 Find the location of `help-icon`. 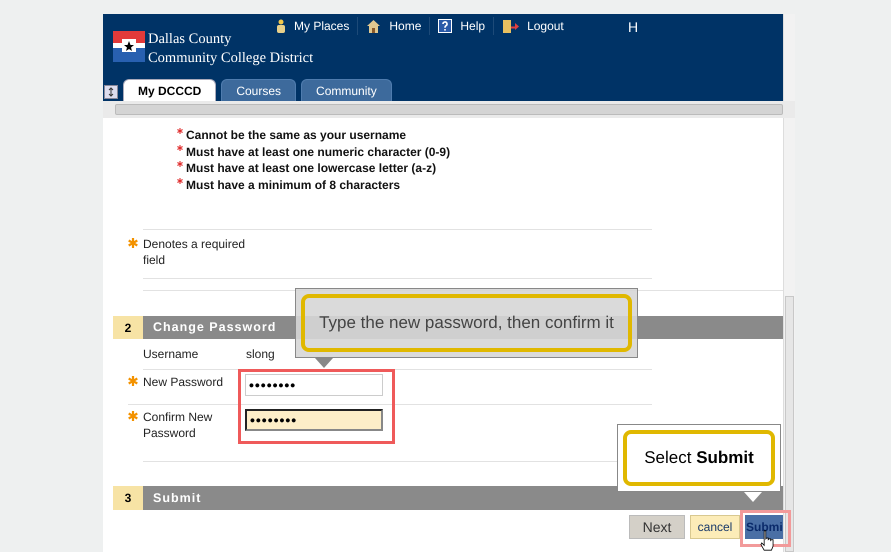

help-icon is located at coordinates (445, 26).